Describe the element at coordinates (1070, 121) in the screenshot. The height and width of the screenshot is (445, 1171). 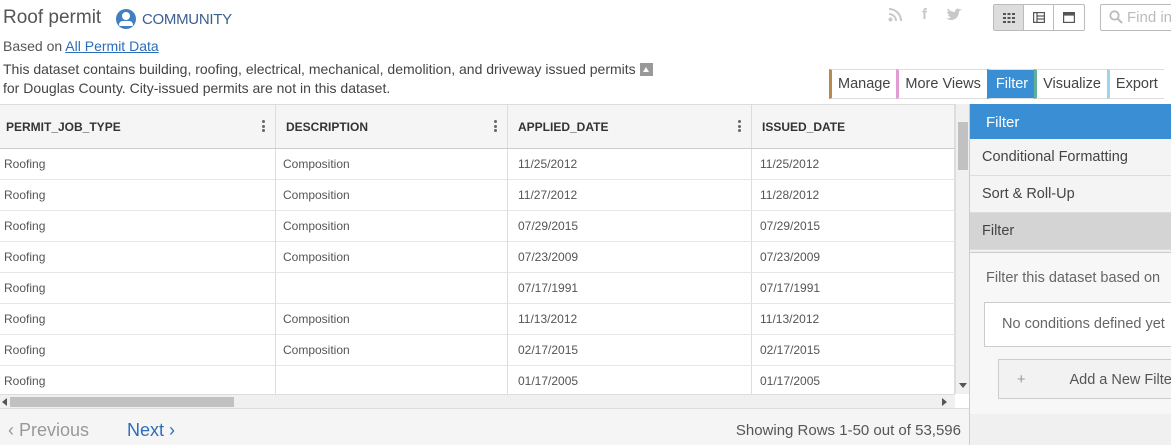
I see `sidebar-header: Filter` at that location.